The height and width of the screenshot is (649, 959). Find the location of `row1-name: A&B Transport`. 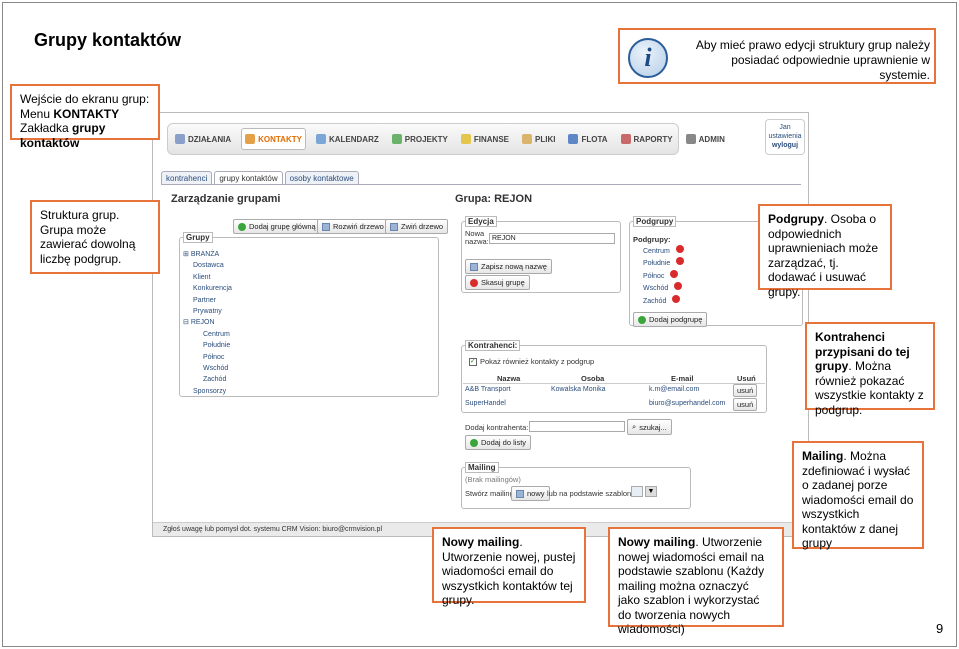

row1-name: A&B Transport is located at coordinates (488, 389).